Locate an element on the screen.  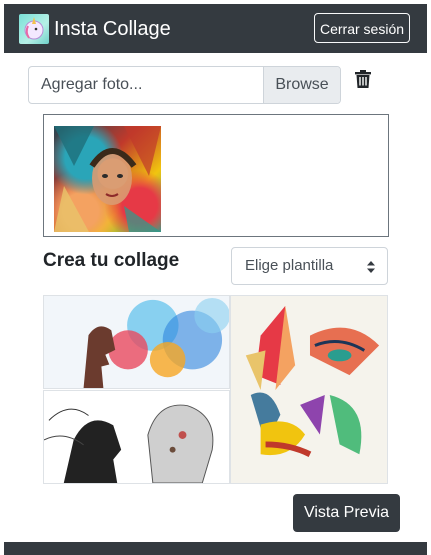
template-select-value: Elige plantilla is located at coordinates (289, 265).